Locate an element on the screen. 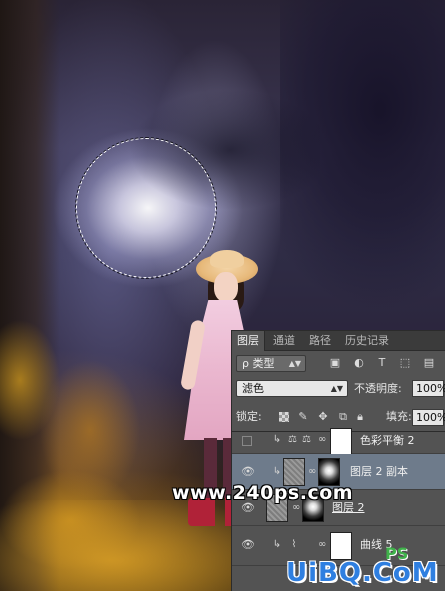  smart-object-filter-icon: ▤ is located at coordinates (429, 363).